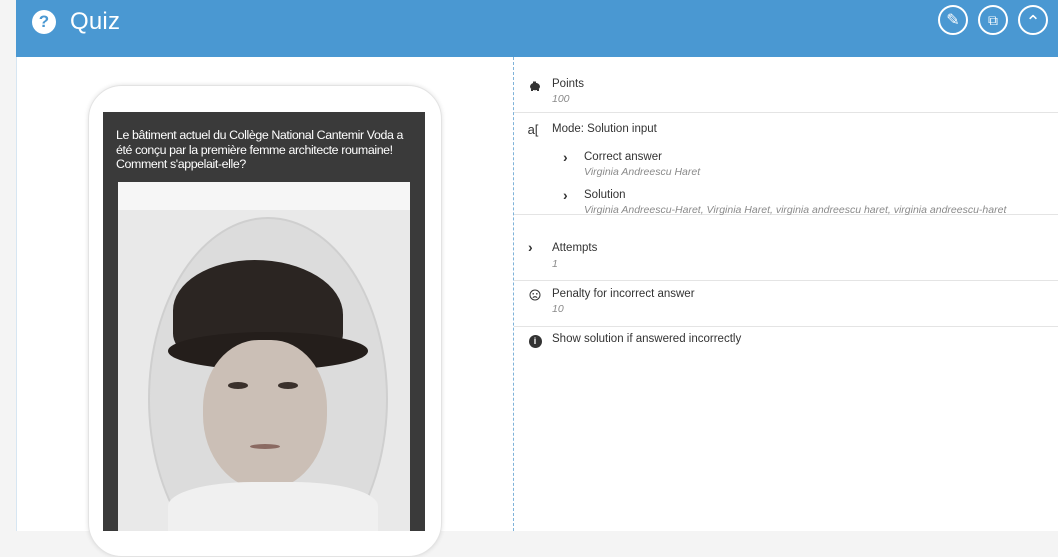  What do you see at coordinates (786, 258) in the screenshot?
I see `attempts-row: › Attempts 1` at bounding box center [786, 258].